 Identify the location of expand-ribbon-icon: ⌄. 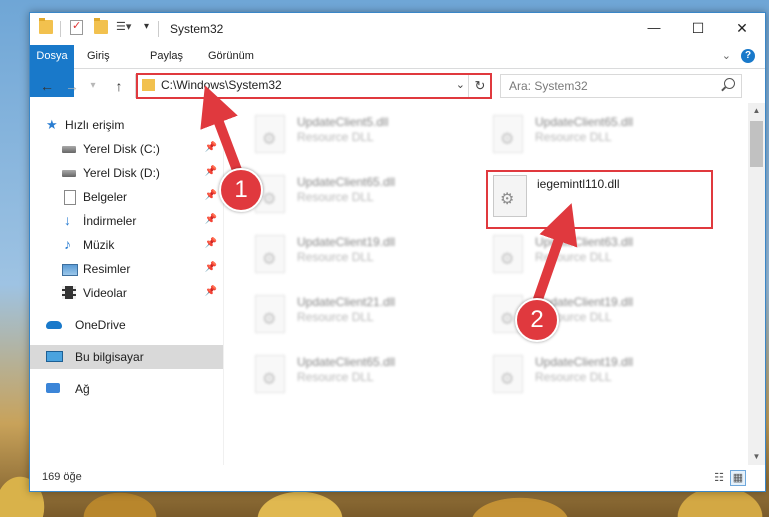
(726, 55).